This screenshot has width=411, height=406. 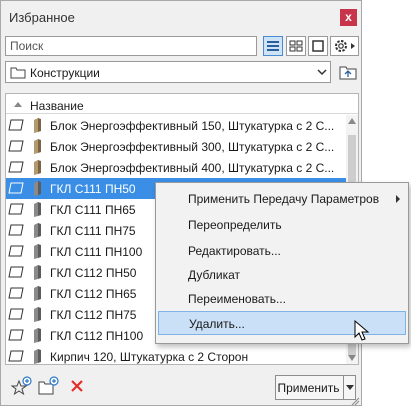 What do you see at coordinates (65, 73) in the screenshot?
I see `folder-dropdown-label: Конструкции` at bounding box center [65, 73].